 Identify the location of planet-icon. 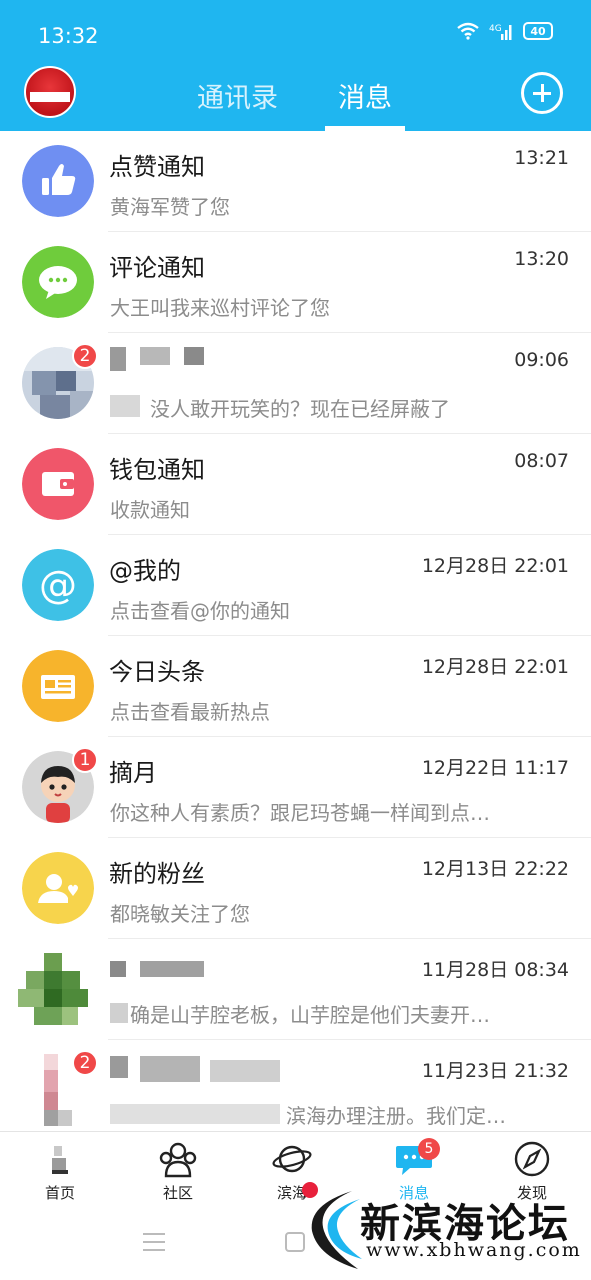
(292, 1159).